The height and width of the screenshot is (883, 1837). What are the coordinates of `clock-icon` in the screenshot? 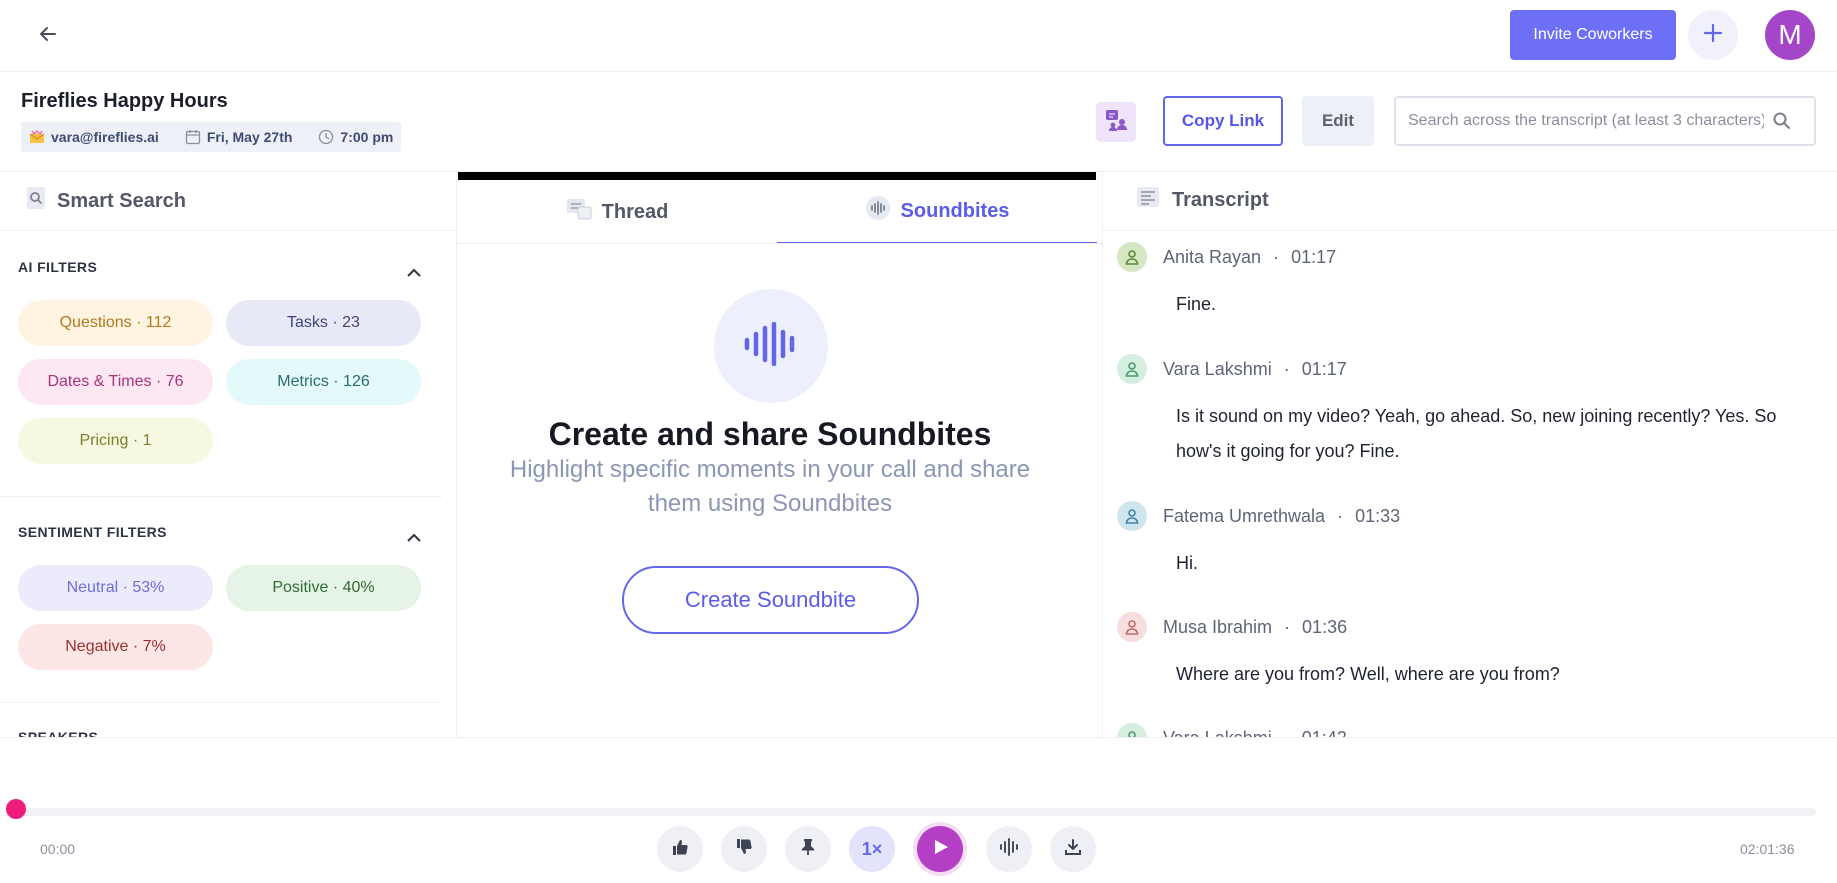 It's located at (326, 137).